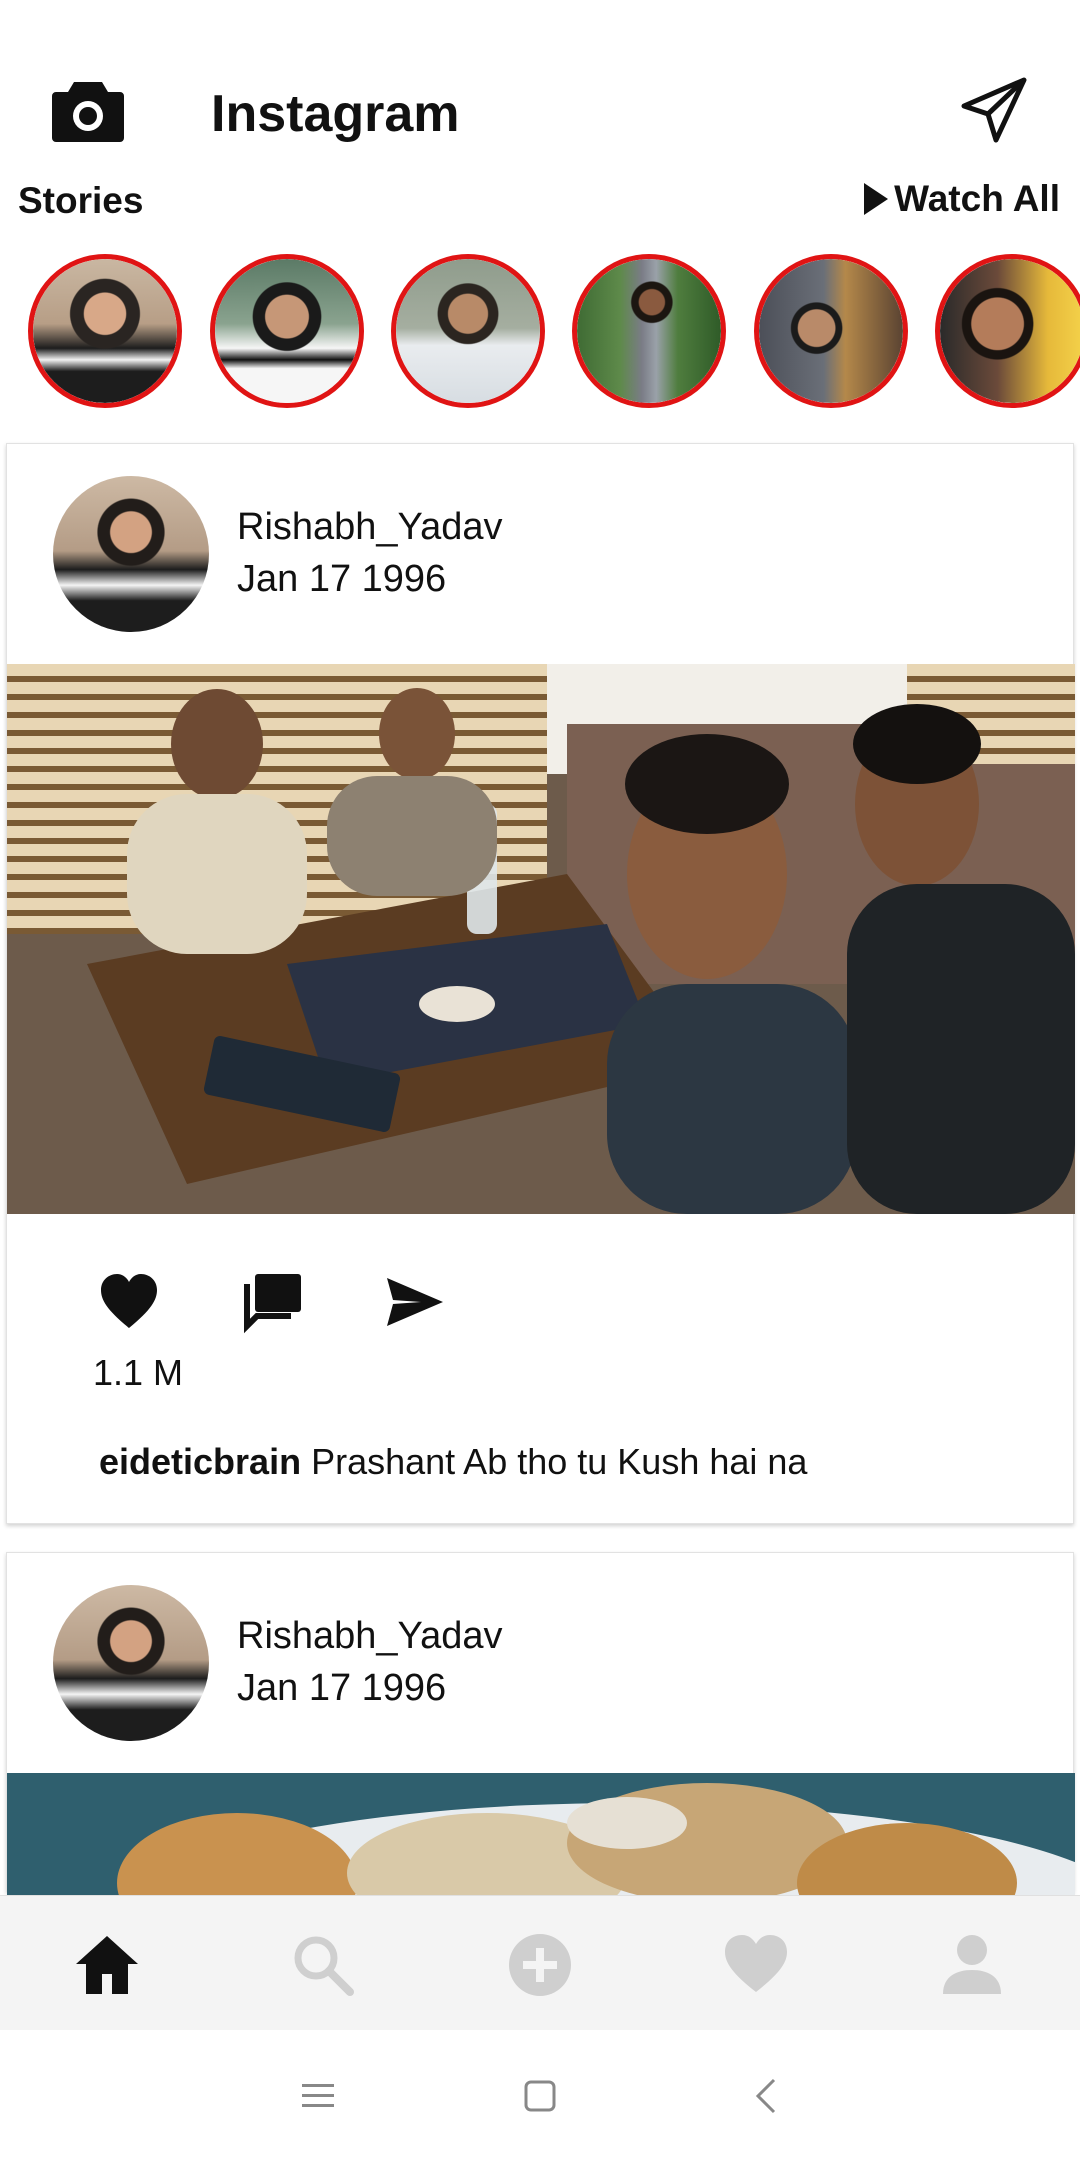 The image size is (1080, 2160). Describe the element at coordinates (540, 87) in the screenshot. I see `top-bar: Instagram` at that location.